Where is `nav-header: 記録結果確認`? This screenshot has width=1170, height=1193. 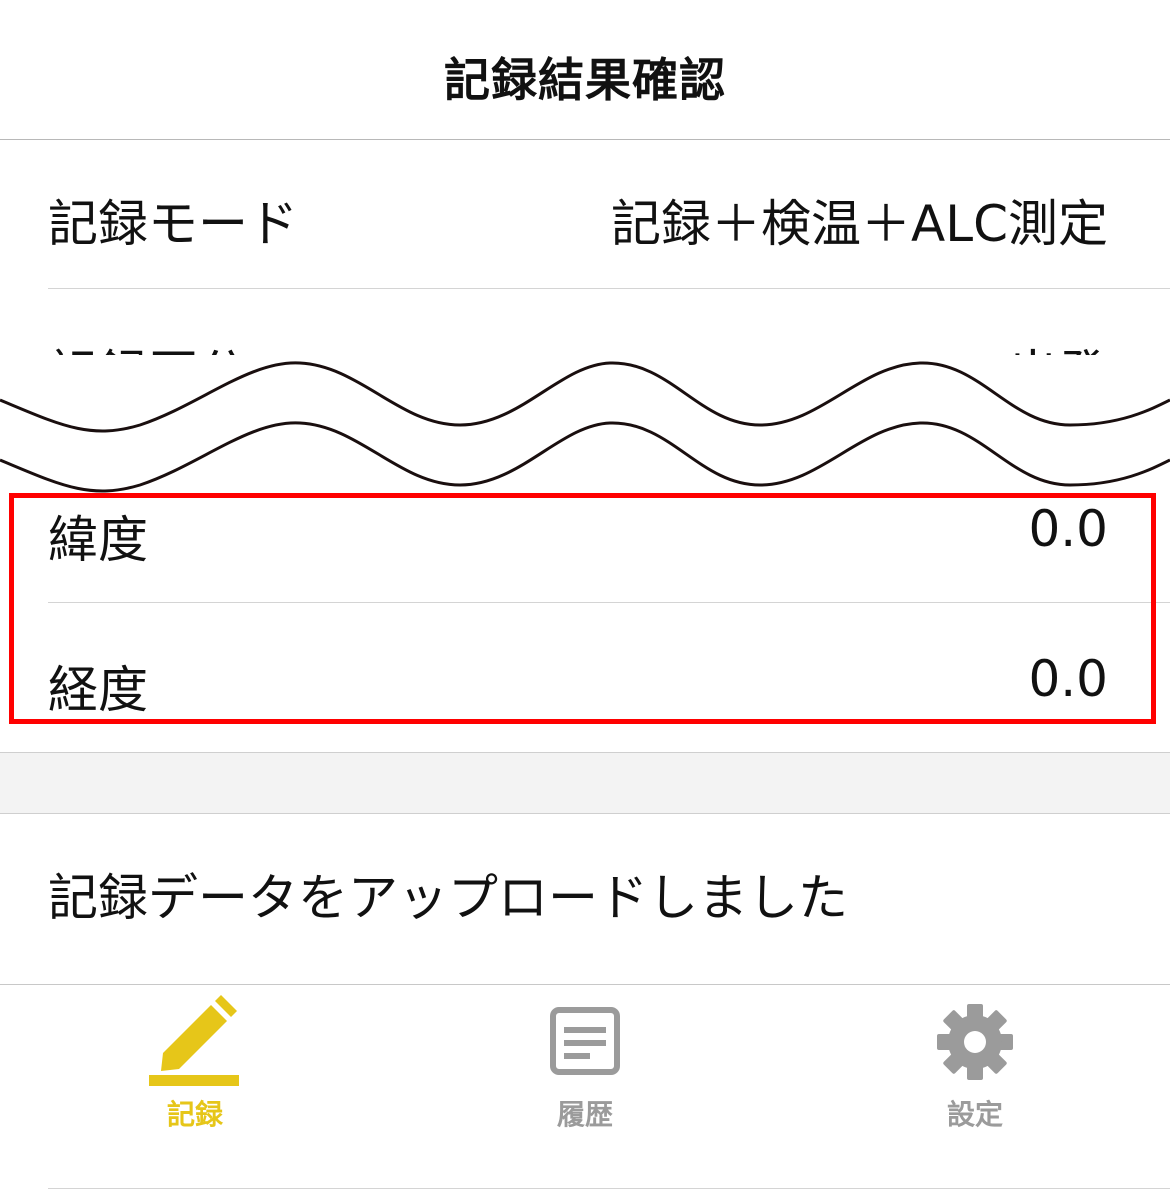 nav-header: 記録結果確認 is located at coordinates (585, 70).